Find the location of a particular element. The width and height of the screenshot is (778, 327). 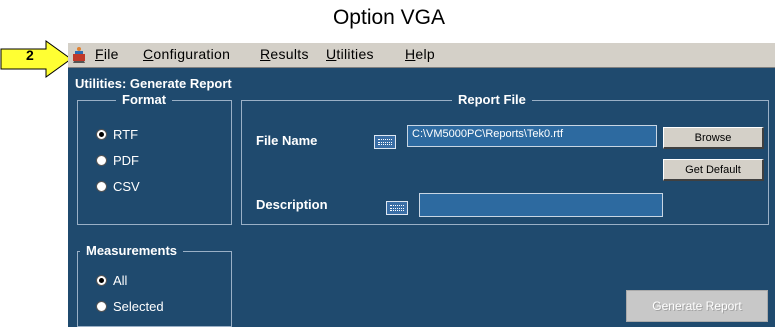

browse-button: Browse is located at coordinates (713, 138).